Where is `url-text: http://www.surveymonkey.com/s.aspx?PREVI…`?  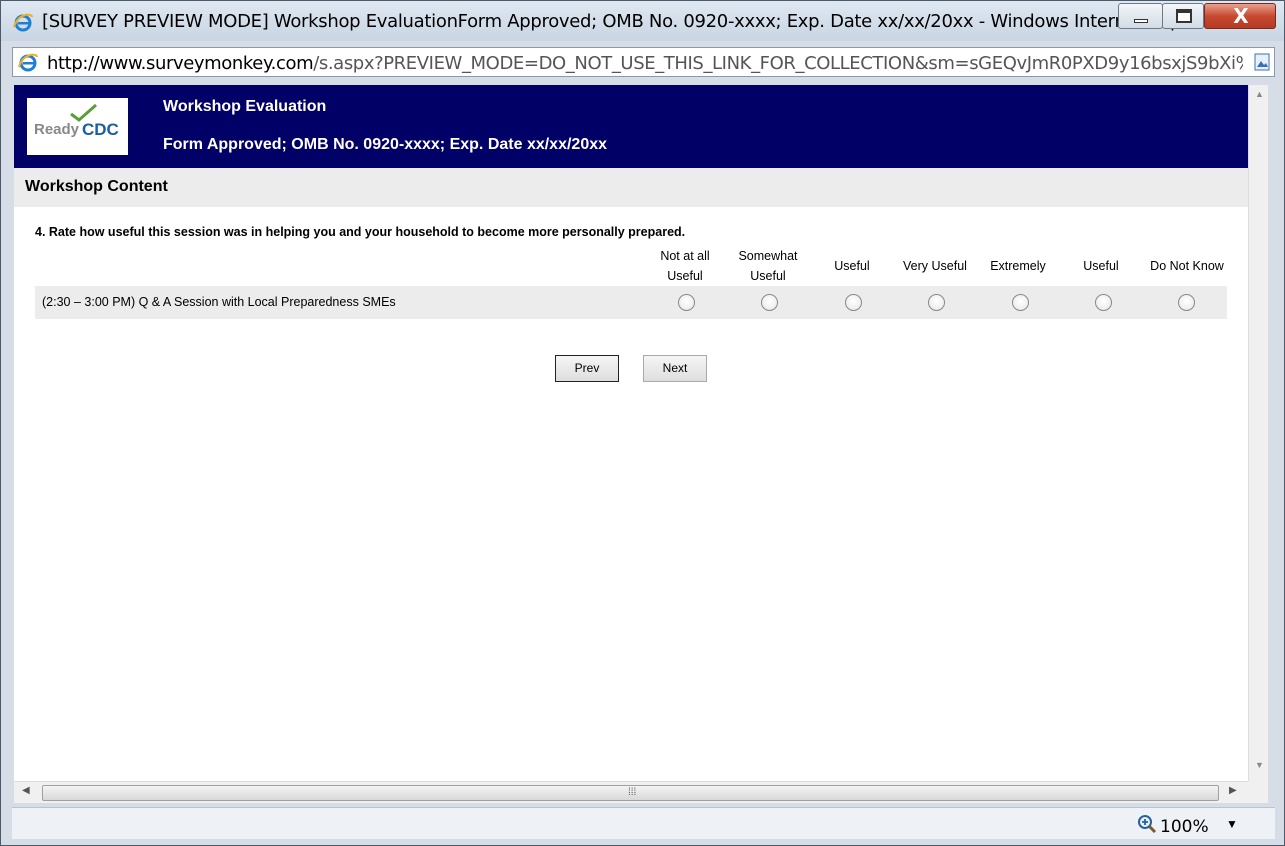 url-text: http://www.surveymonkey.com/s.aspx?PREVI… is located at coordinates (645, 63).